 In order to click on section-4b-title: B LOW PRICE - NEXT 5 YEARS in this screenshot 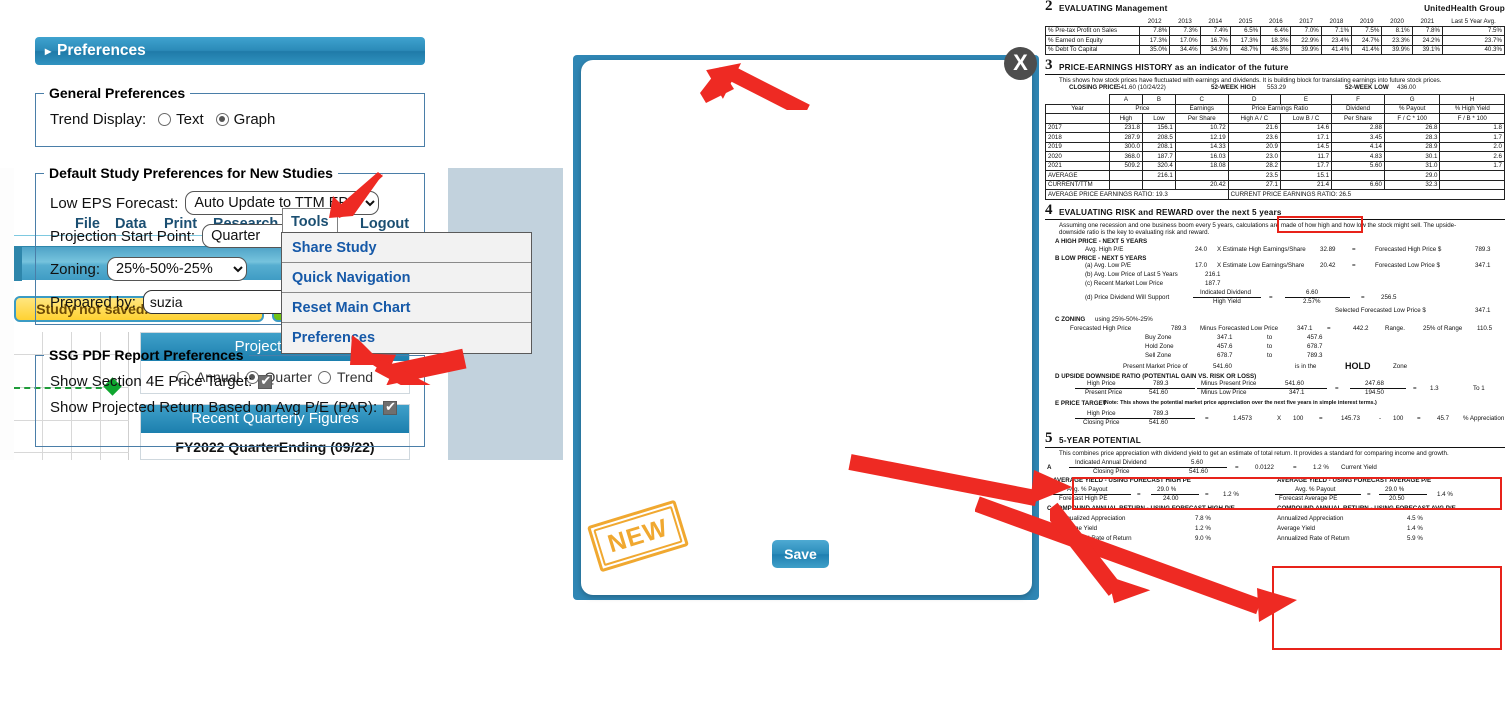, I will do `click(1101, 258)`.